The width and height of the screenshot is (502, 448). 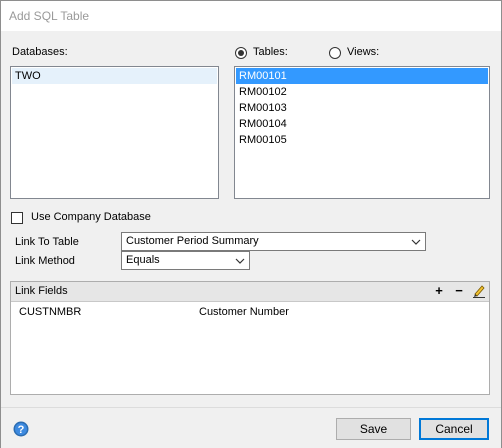 What do you see at coordinates (45, 261) in the screenshot?
I see `link-method-label: Link Method` at bounding box center [45, 261].